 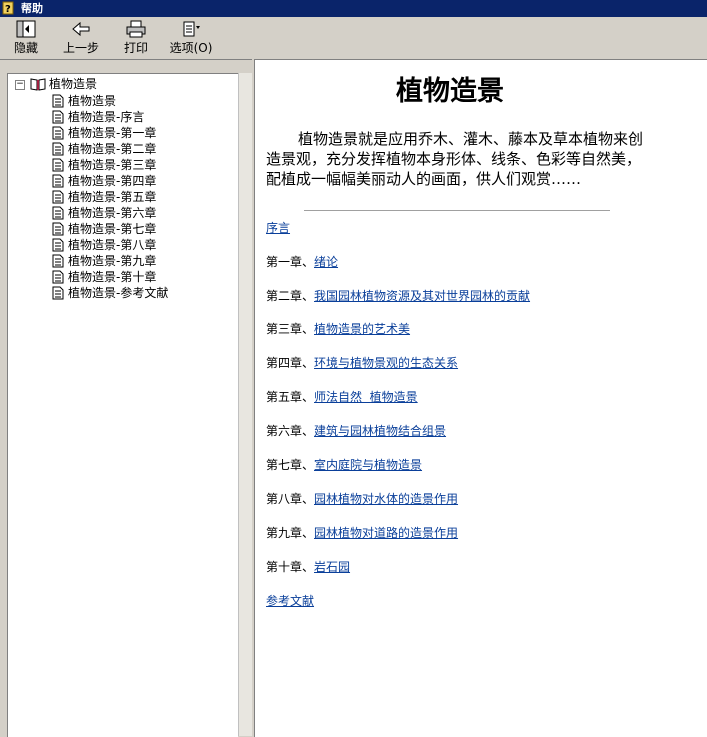 What do you see at coordinates (290, 465) in the screenshot?
I see `chapter-prefix: 第七章、` at bounding box center [290, 465].